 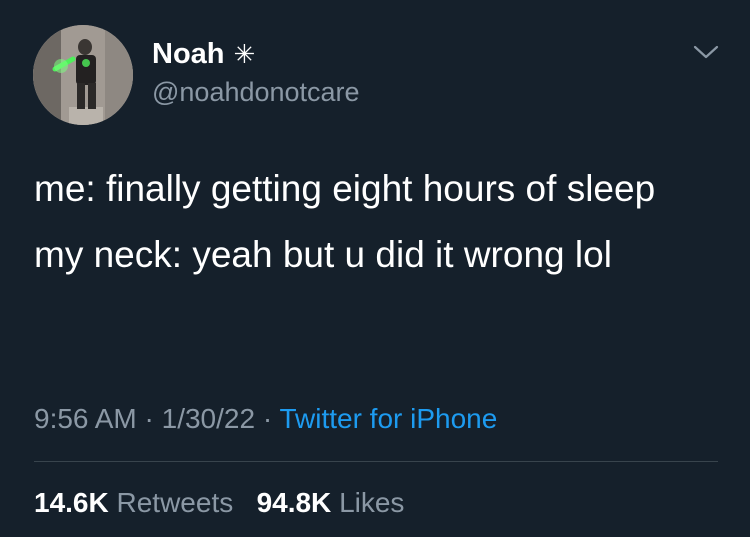 I want to click on tweet-time: 9:56 AM, so click(x=85, y=418).